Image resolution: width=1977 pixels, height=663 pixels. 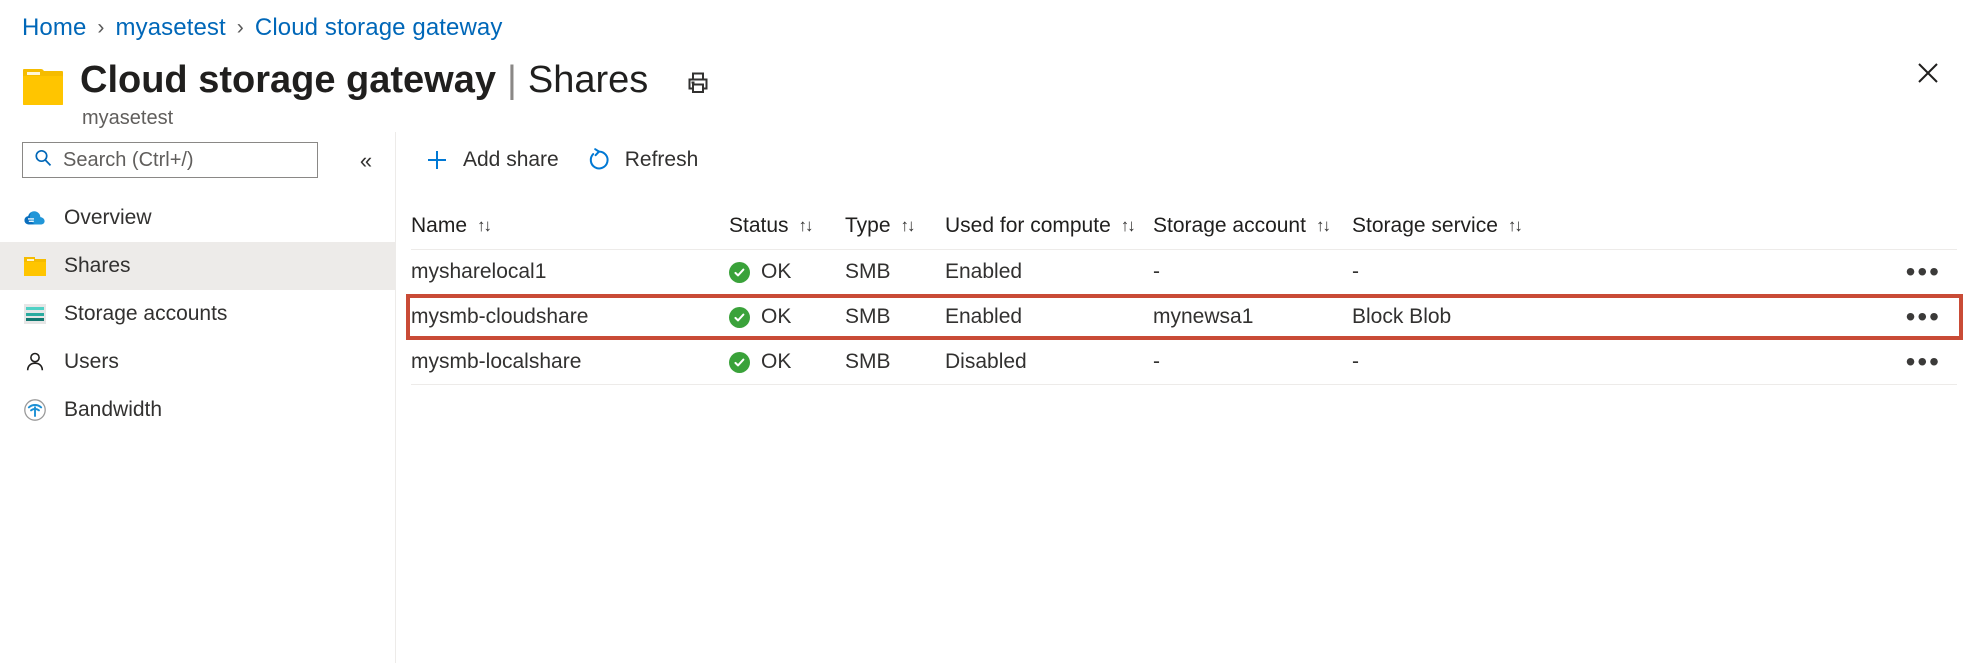 What do you see at coordinates (197, 362) in the screenshot?
I see `sidebar-item-users: Users` at bounding box center [197, 362].